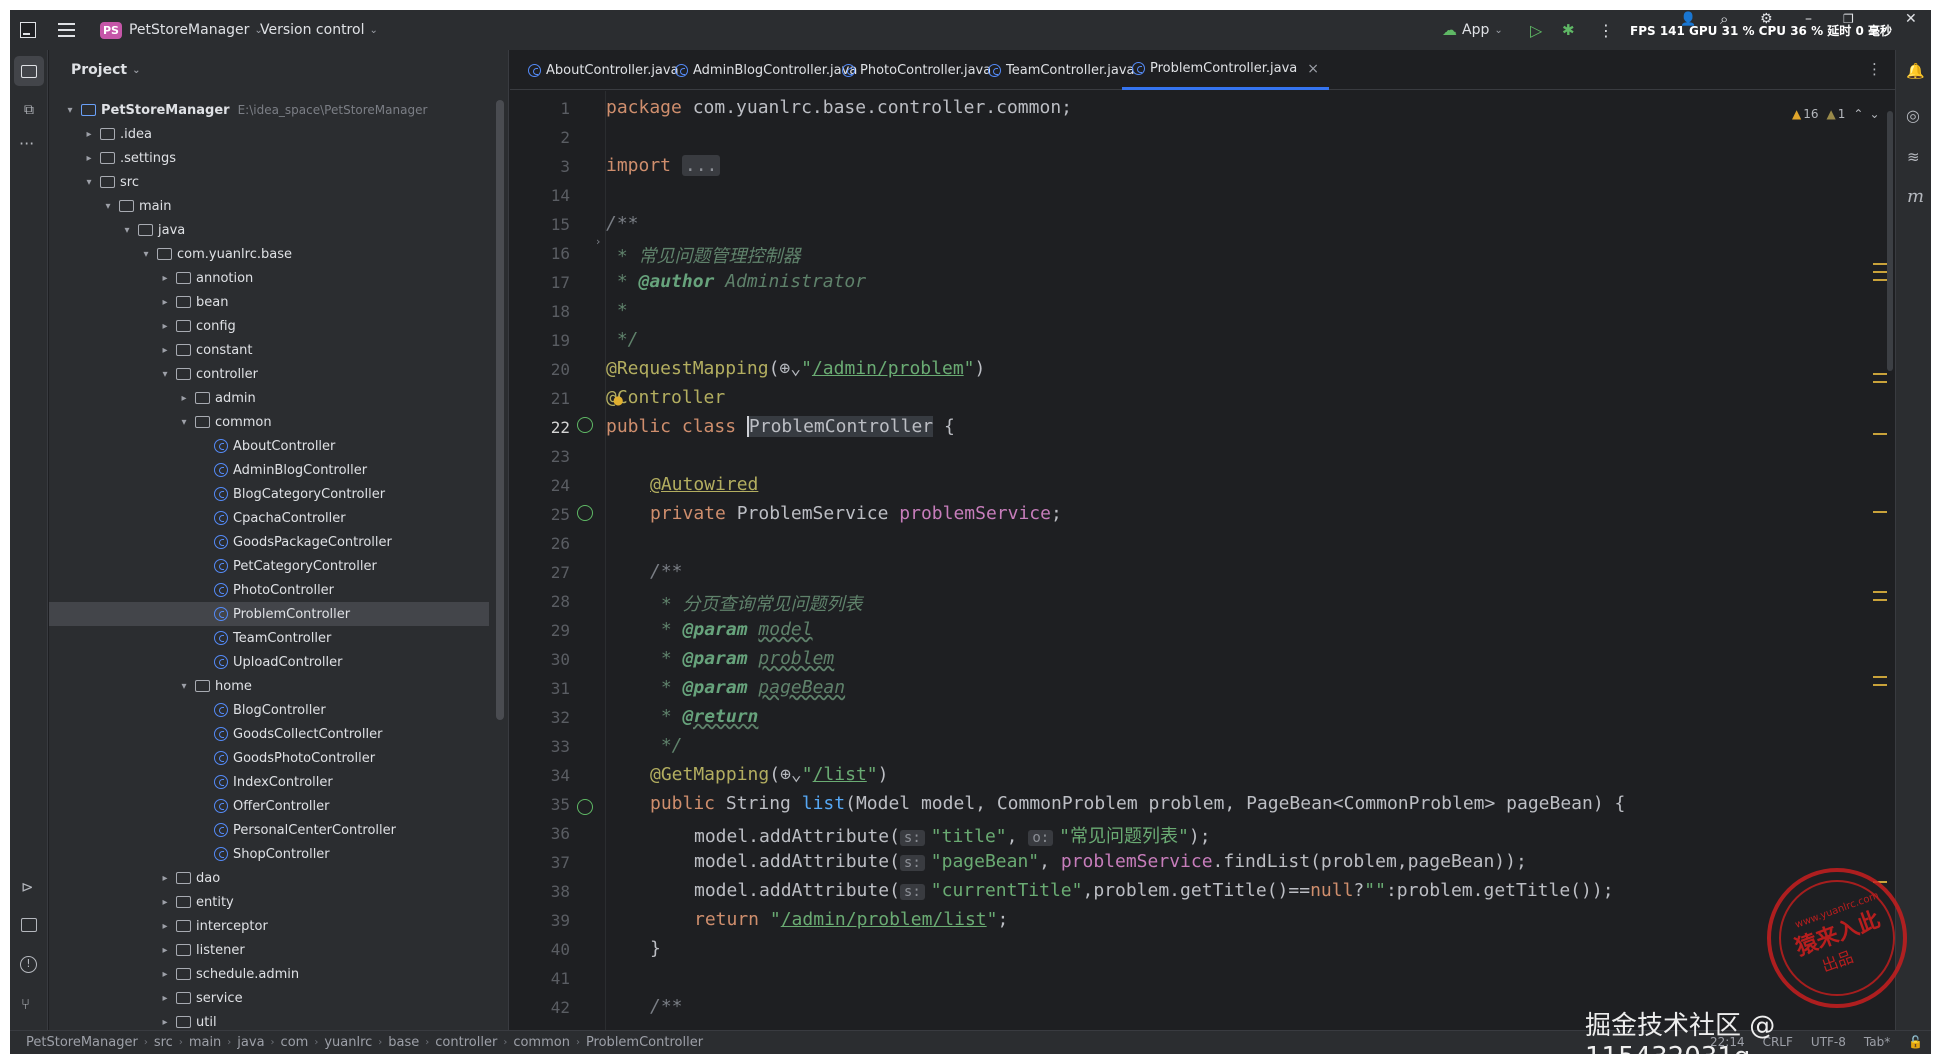  Describe the element at coordinates (466, 1042) in the screenshot. I see `breadcrumb-item: controller` at that location.